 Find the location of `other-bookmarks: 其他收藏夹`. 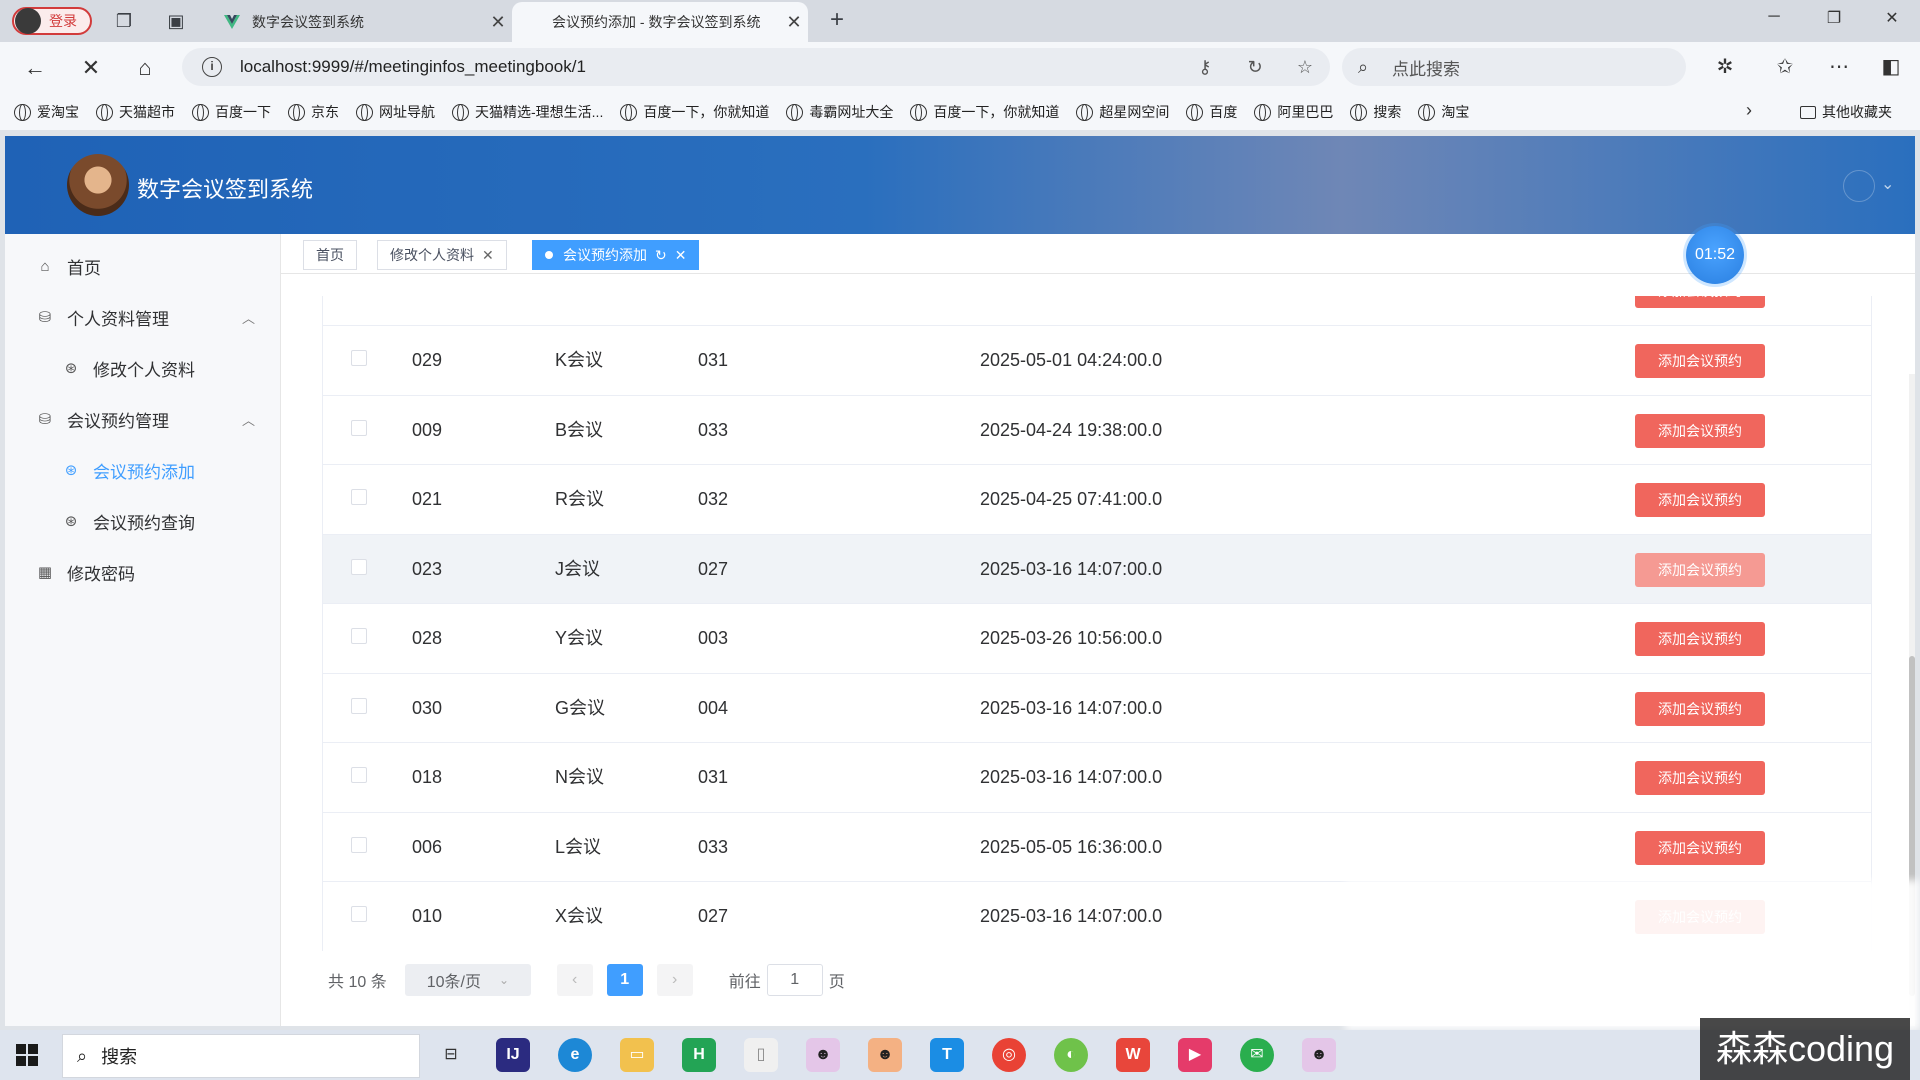

other-bookmarks: 其他收藏夹 is located at coordinates (1846, 112).